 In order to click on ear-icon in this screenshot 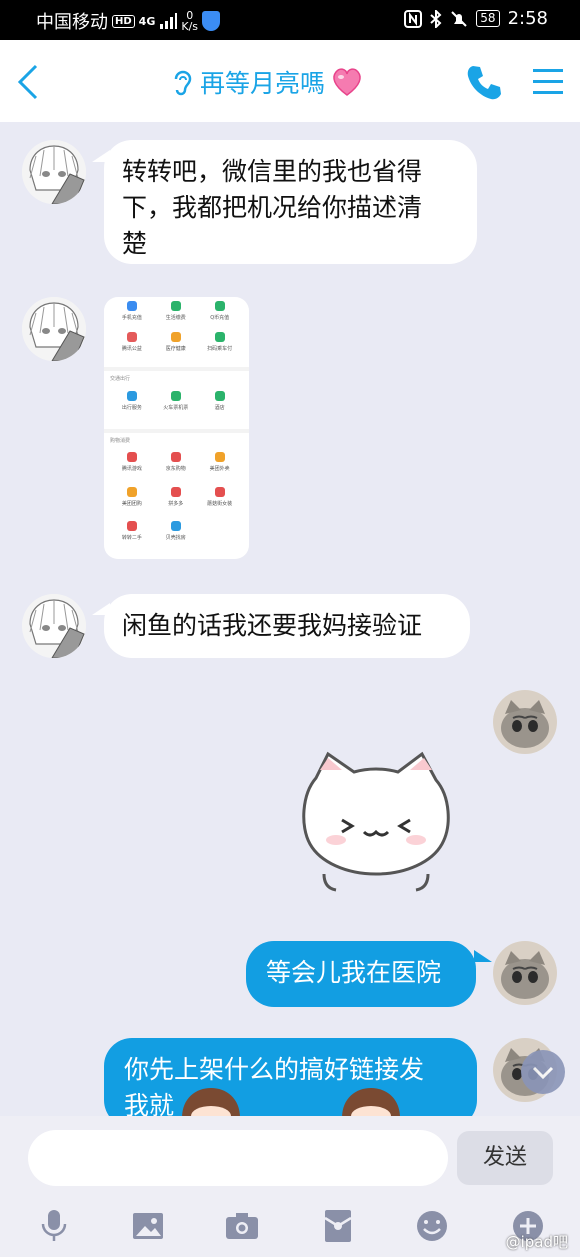, I will do `click(182, 82)`.